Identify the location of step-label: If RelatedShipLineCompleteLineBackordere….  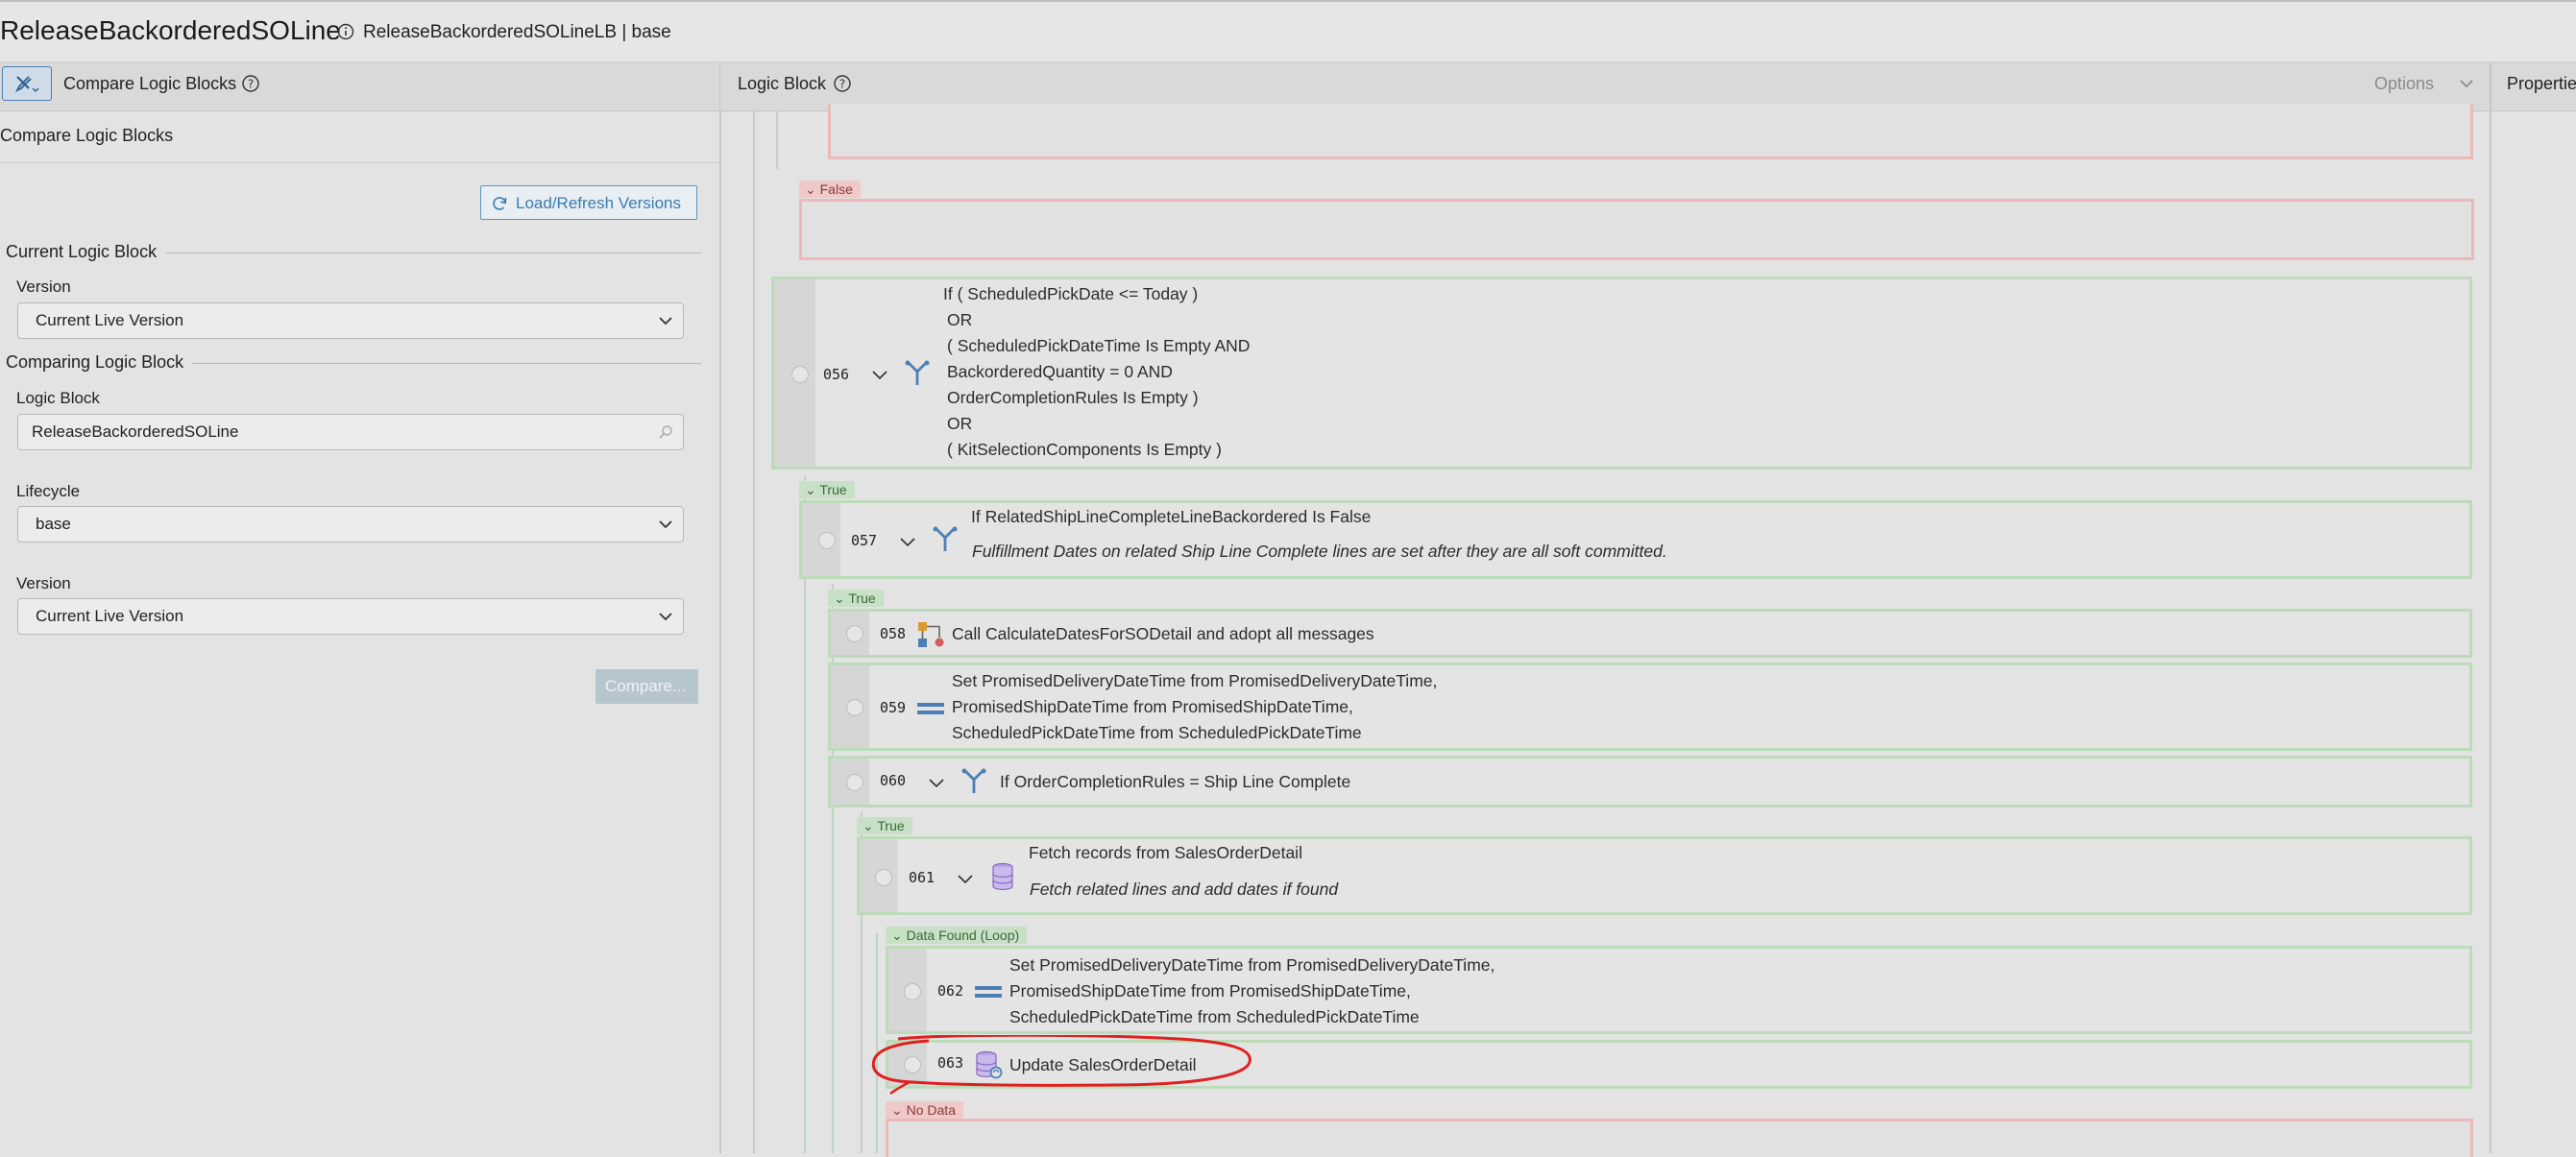
(1172, 517).